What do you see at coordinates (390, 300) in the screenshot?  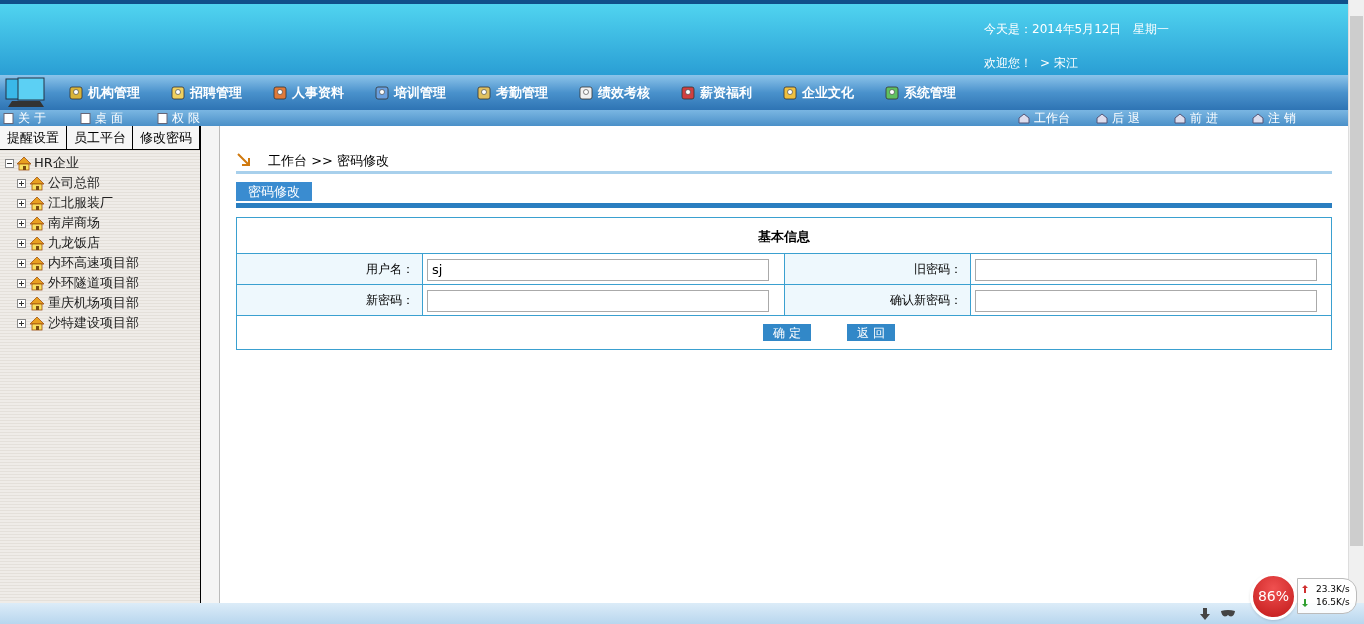 I see `field-label: 新密码：` at bounding box center [390, 300].